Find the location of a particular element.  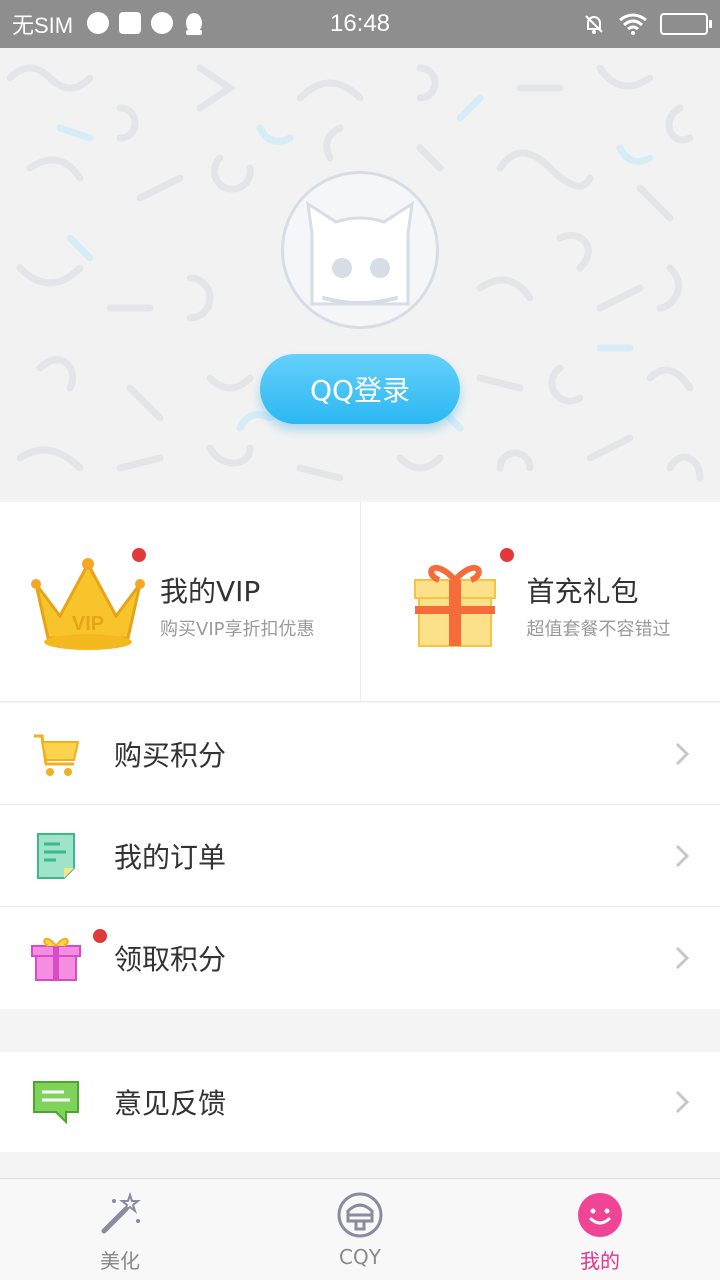

avatar is located at coordinates (360, 250).